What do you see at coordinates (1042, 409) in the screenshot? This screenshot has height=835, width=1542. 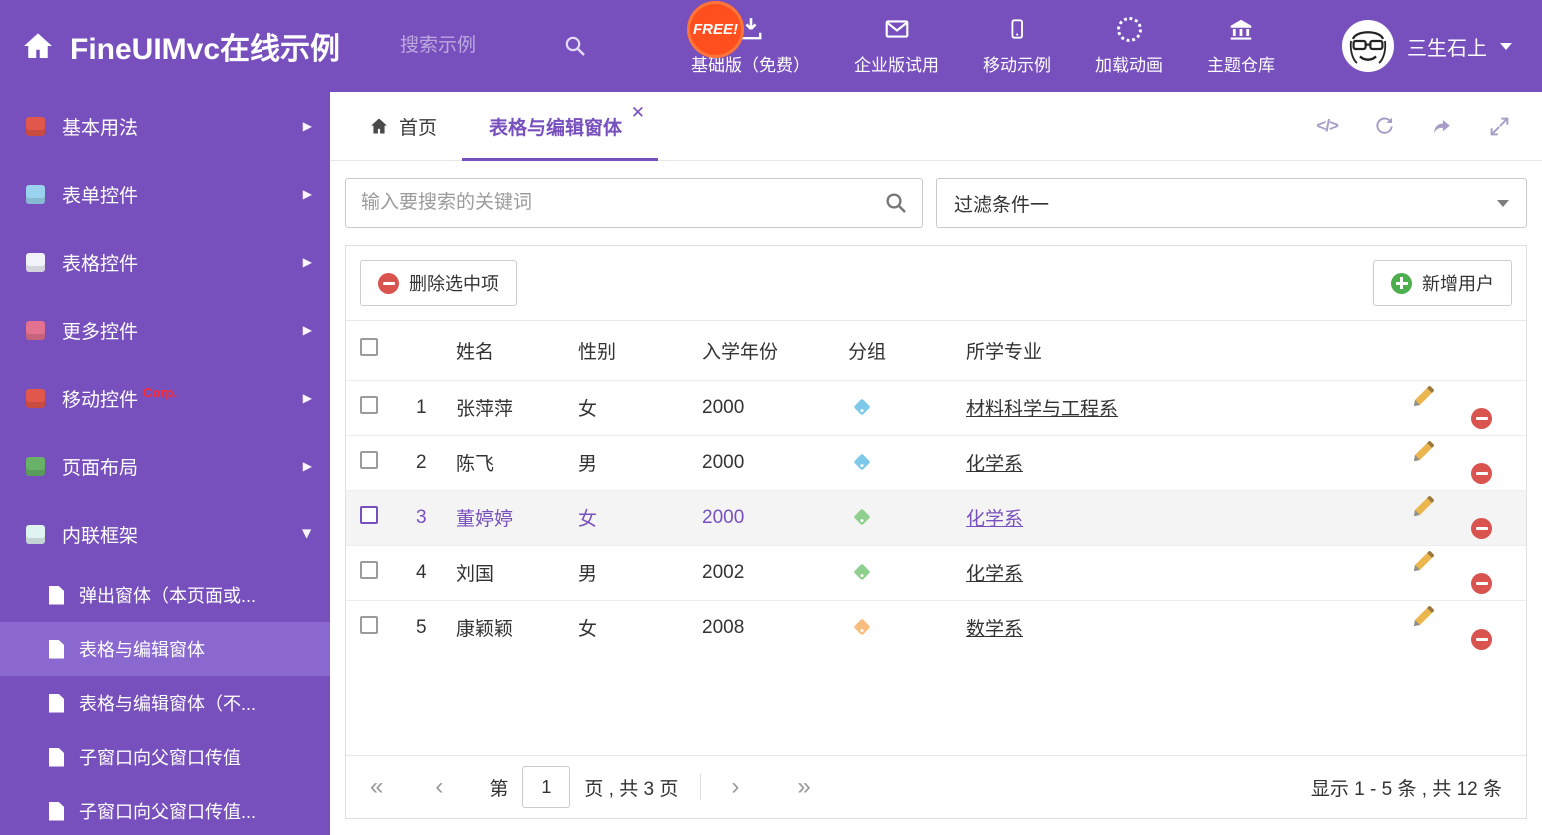 I see `major-link: 材料科学与工程系` at bounding box center [1042, 409].